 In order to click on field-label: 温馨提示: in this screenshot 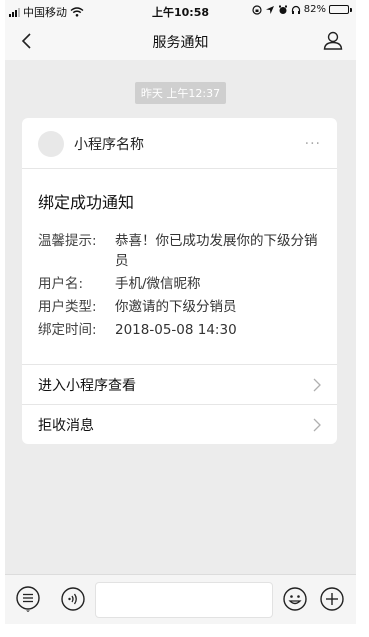, I will do `click(67, 241)`.